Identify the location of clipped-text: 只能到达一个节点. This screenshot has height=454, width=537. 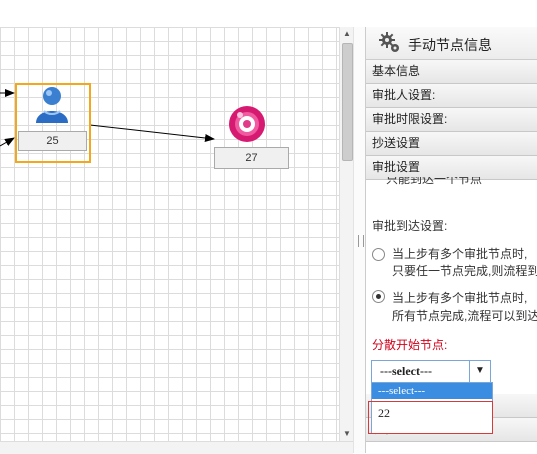
(434, 181).